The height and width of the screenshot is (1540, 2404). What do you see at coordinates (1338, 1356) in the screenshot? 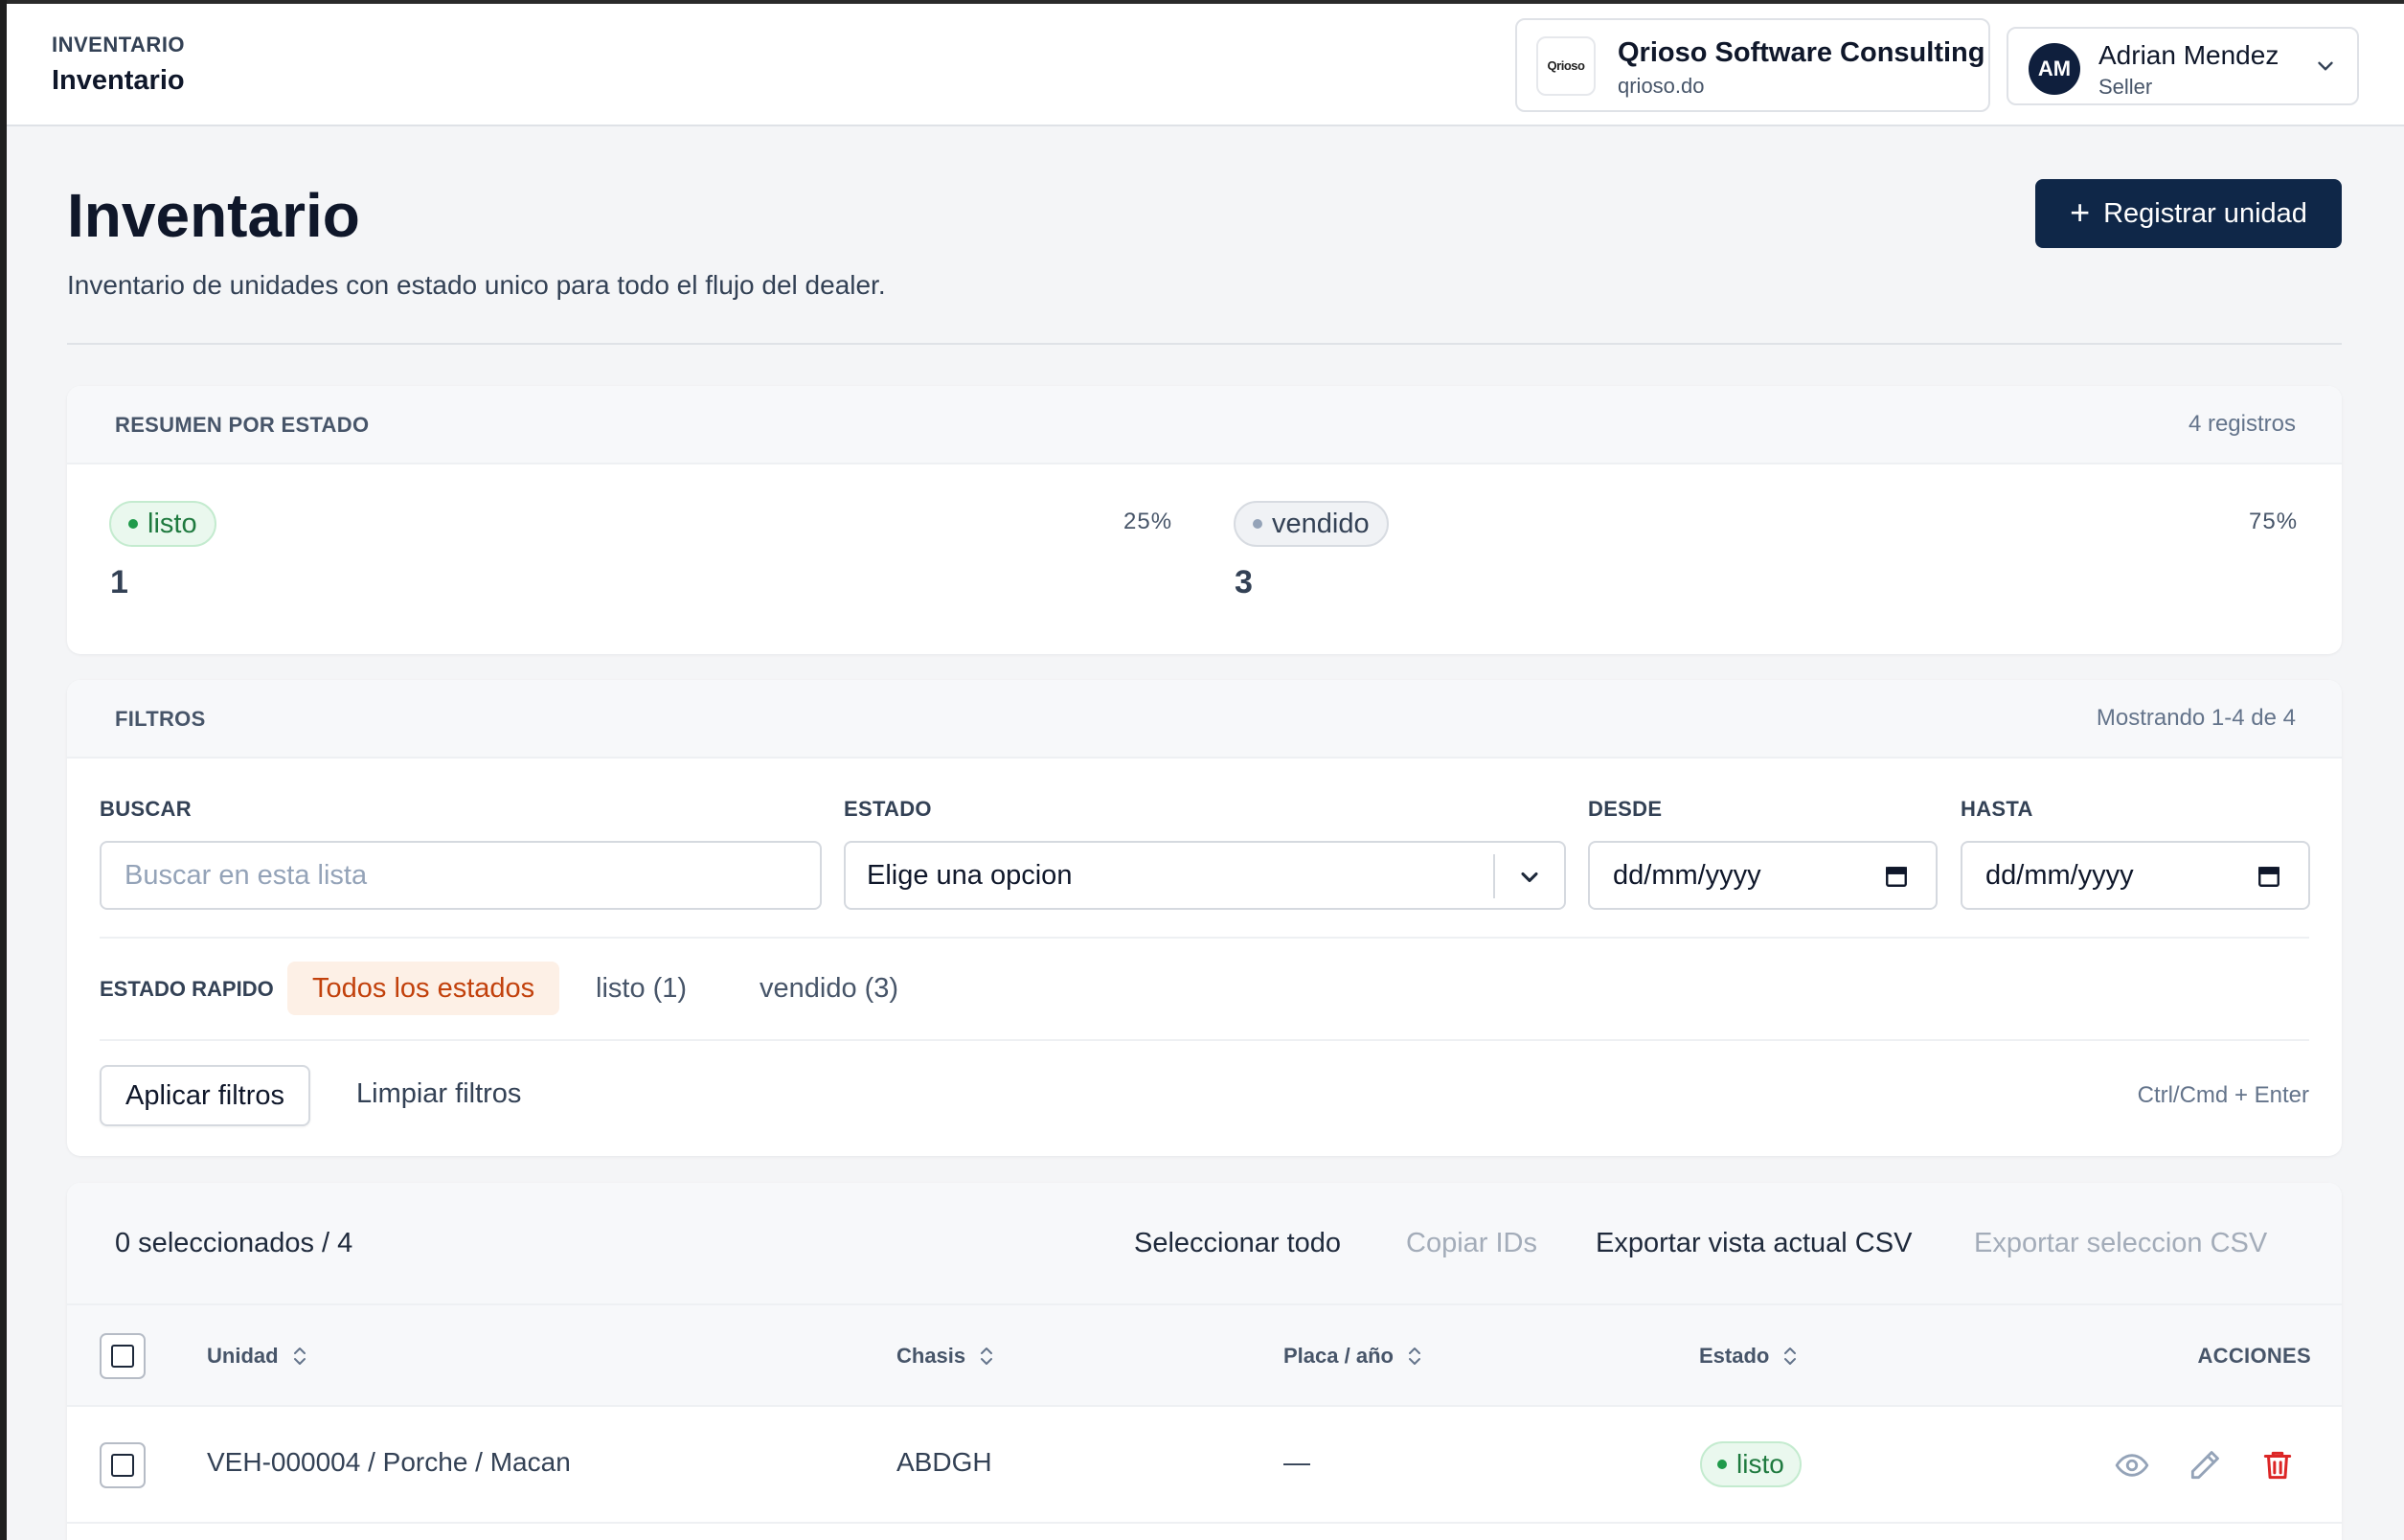
I see `column-placa-ano-label: Placa / año` at bounding box center [1338, 1356].